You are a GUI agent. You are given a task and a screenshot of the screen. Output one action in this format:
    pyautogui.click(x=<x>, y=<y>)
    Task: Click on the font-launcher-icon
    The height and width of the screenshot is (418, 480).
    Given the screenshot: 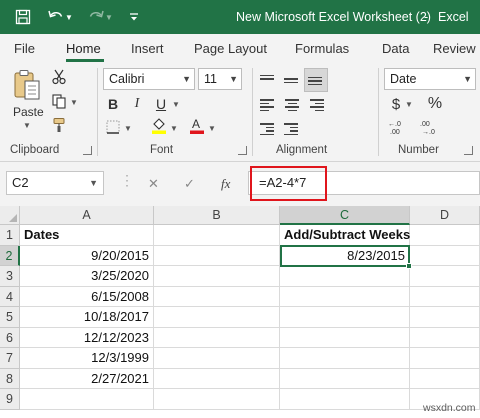 What is the action you would take?
    pyautogui.click(x=242, y=150)
    